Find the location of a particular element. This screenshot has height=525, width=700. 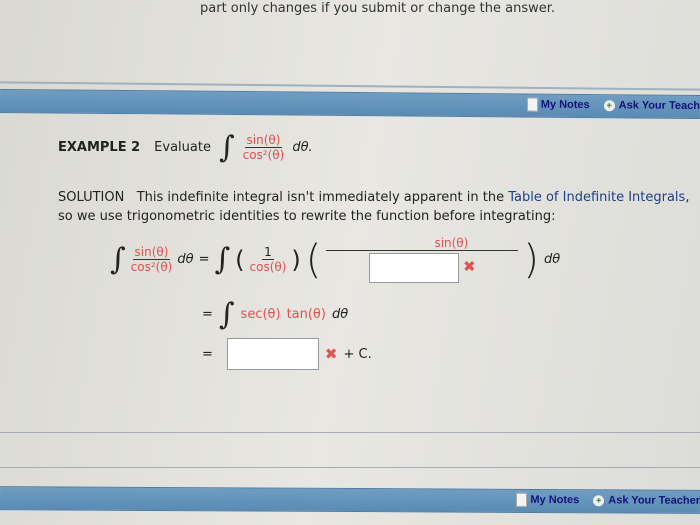

plus-c: + C. is located at coordinates (357, 354).